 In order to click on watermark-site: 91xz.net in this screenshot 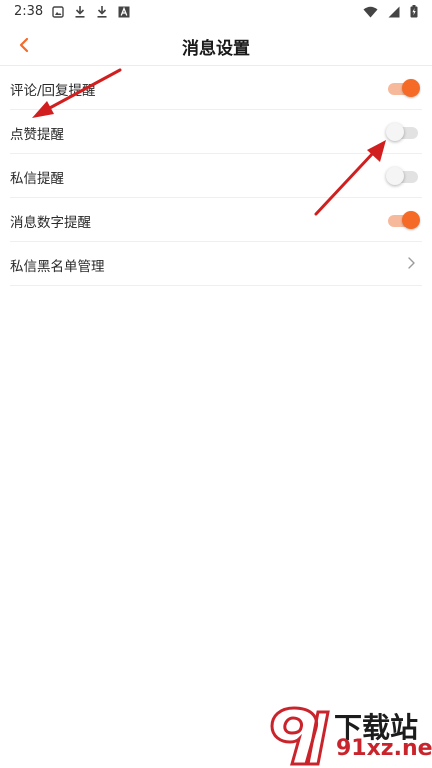, I will do `click(384, 748)`.